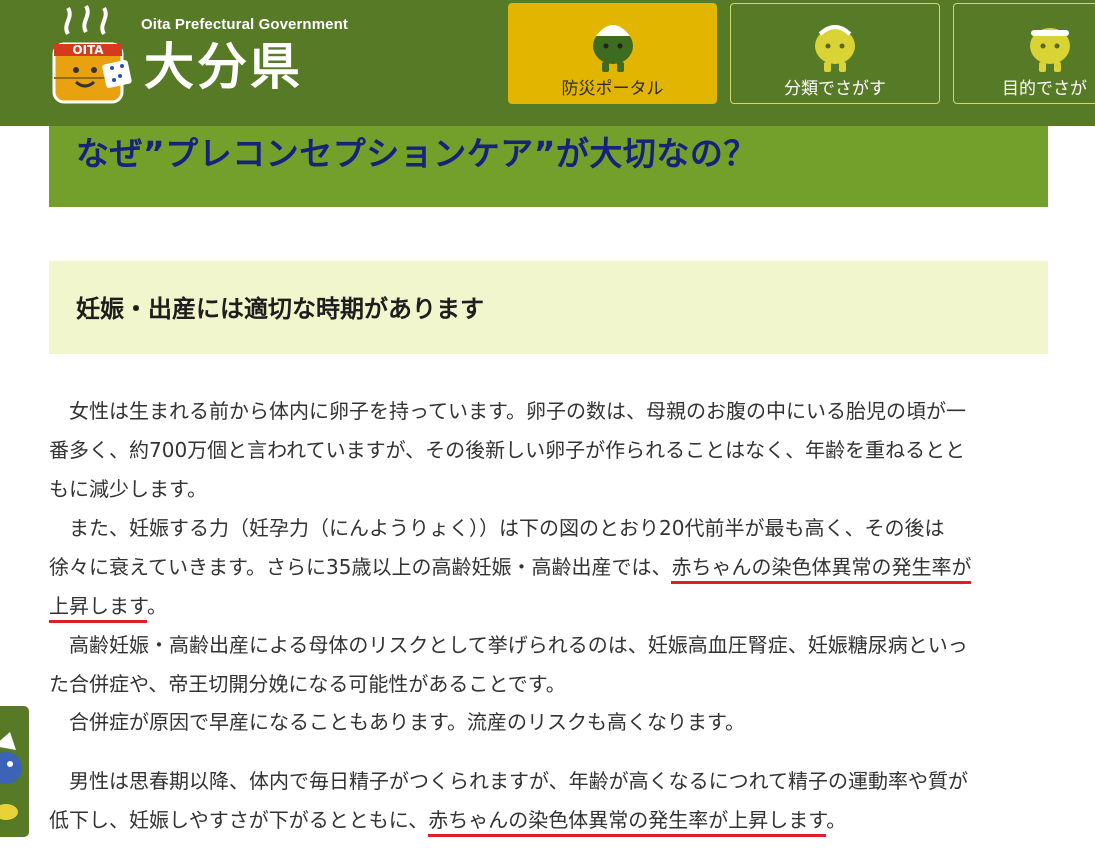  I want to click on page-title-band: なぜ”プレコンセプションケア”が大切なの？, so click(548, 159).